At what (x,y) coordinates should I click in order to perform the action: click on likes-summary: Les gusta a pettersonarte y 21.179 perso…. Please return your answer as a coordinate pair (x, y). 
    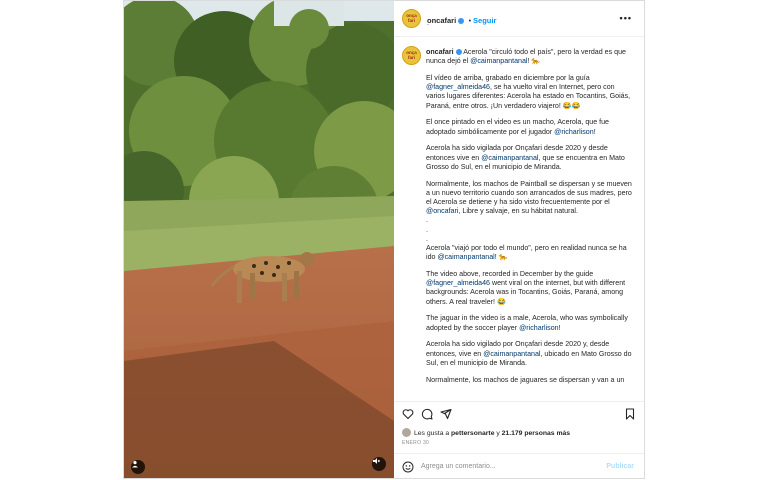
    Looking at the image, I should click on (486, 432).